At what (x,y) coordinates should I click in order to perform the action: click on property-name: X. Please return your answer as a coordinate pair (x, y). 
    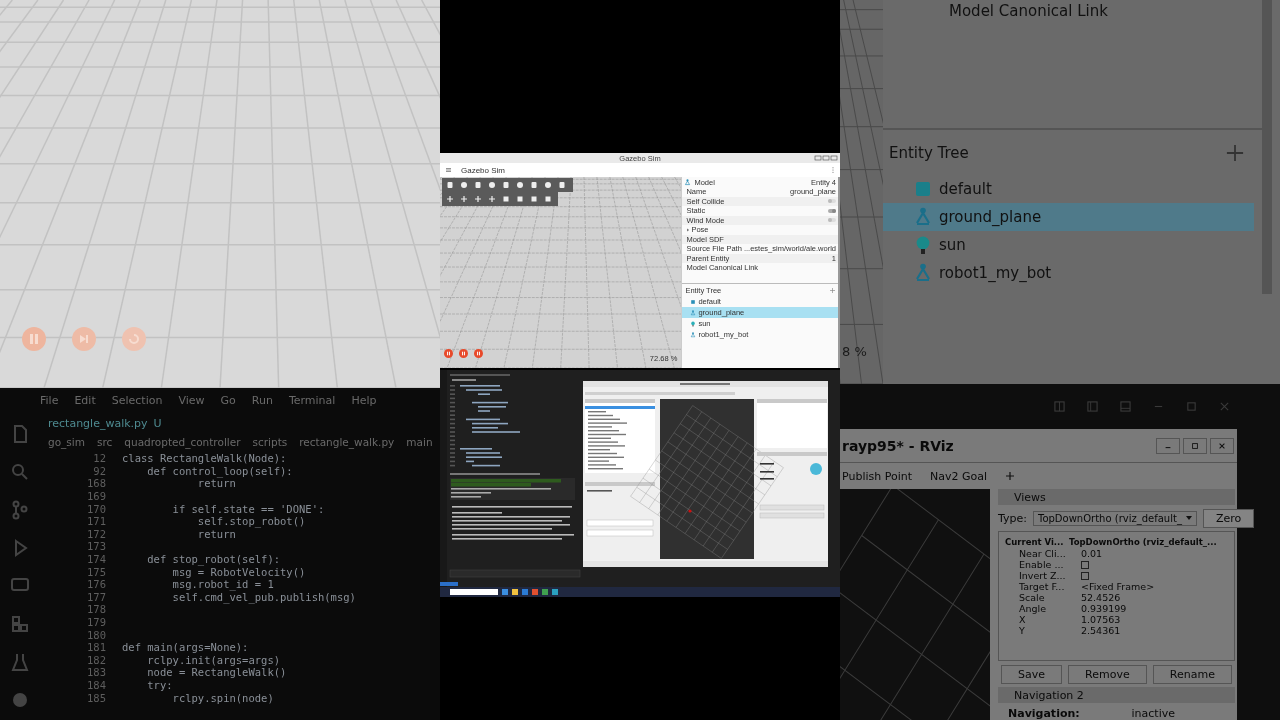
    Looking at the image, I should click on (1022, 619).